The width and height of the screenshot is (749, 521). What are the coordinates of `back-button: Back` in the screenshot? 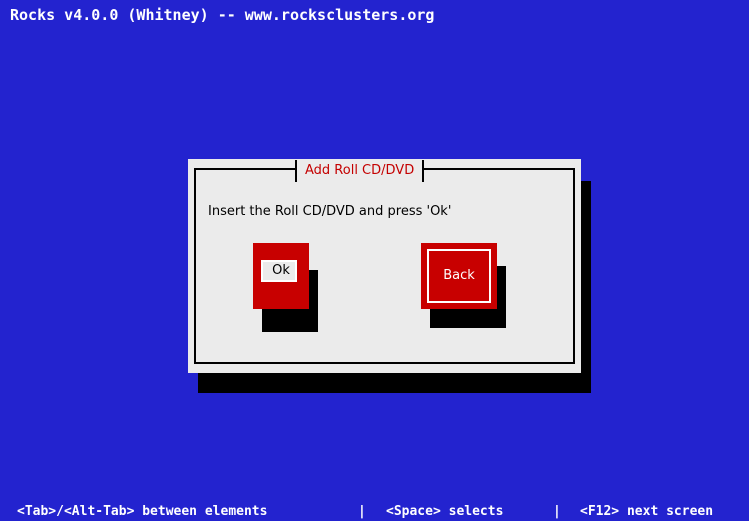 It's located at (459, 276).